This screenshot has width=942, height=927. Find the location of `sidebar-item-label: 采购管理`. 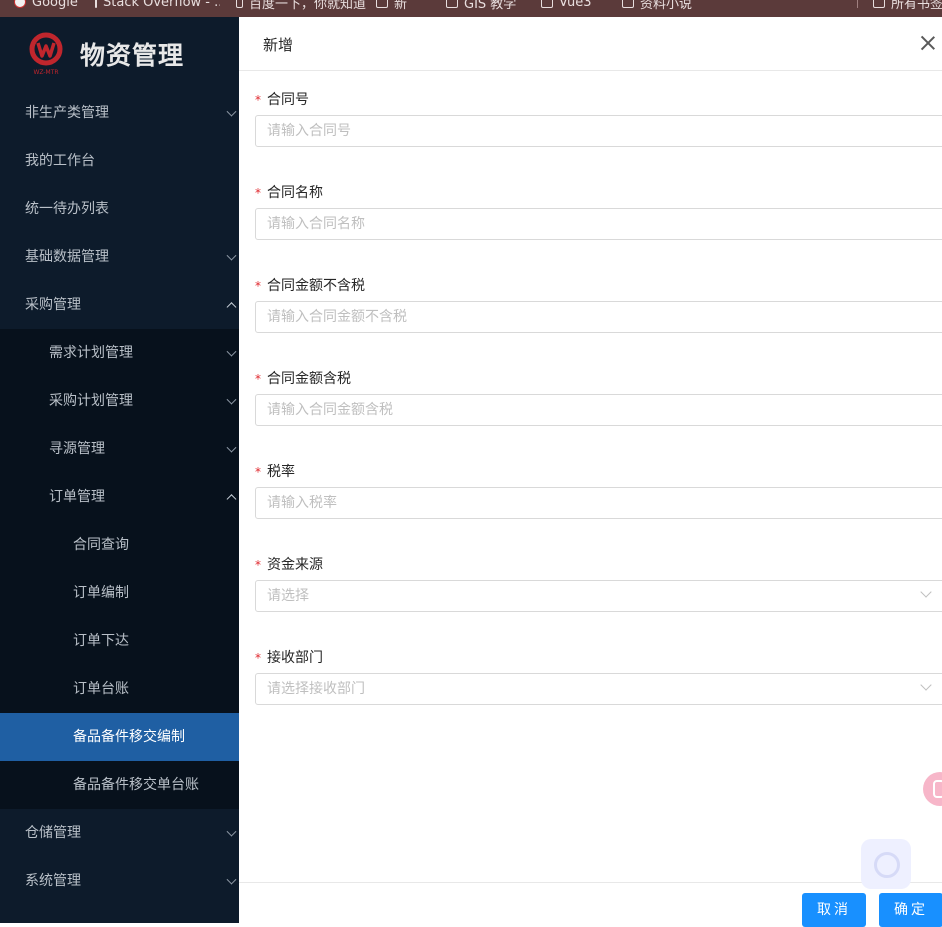

sidebar-item-label: 采购管理 is located at coordinates (53, 305).